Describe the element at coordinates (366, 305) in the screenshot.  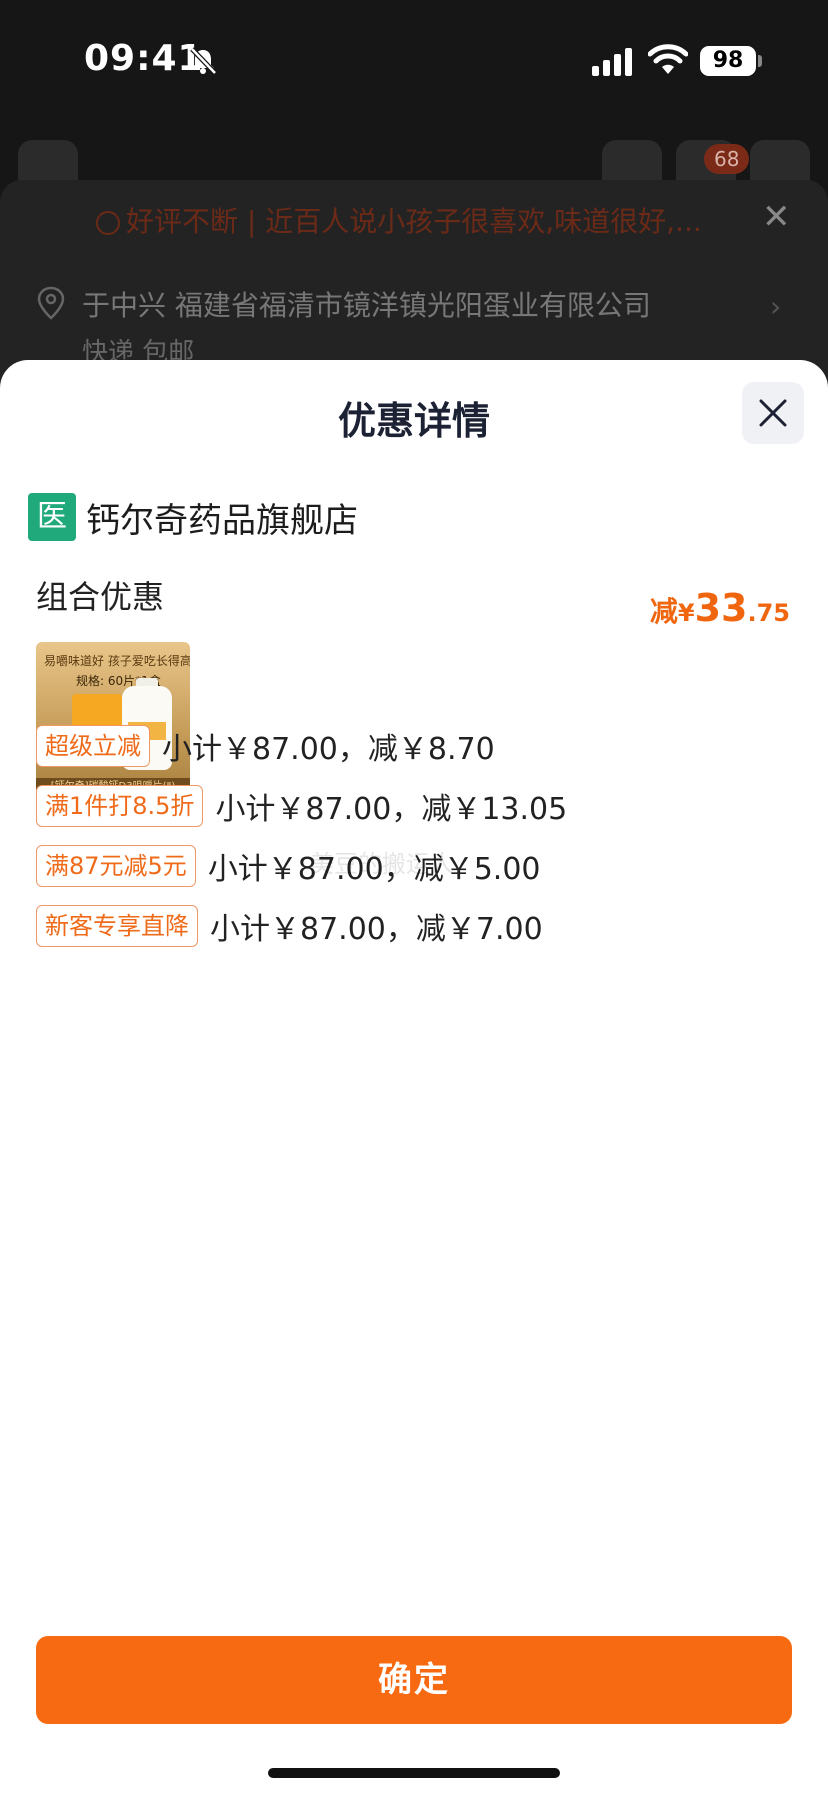
I see `delivery-address: 于中兴 福建省福清市镜洋镇光阳蛋业有限公司` at that location.